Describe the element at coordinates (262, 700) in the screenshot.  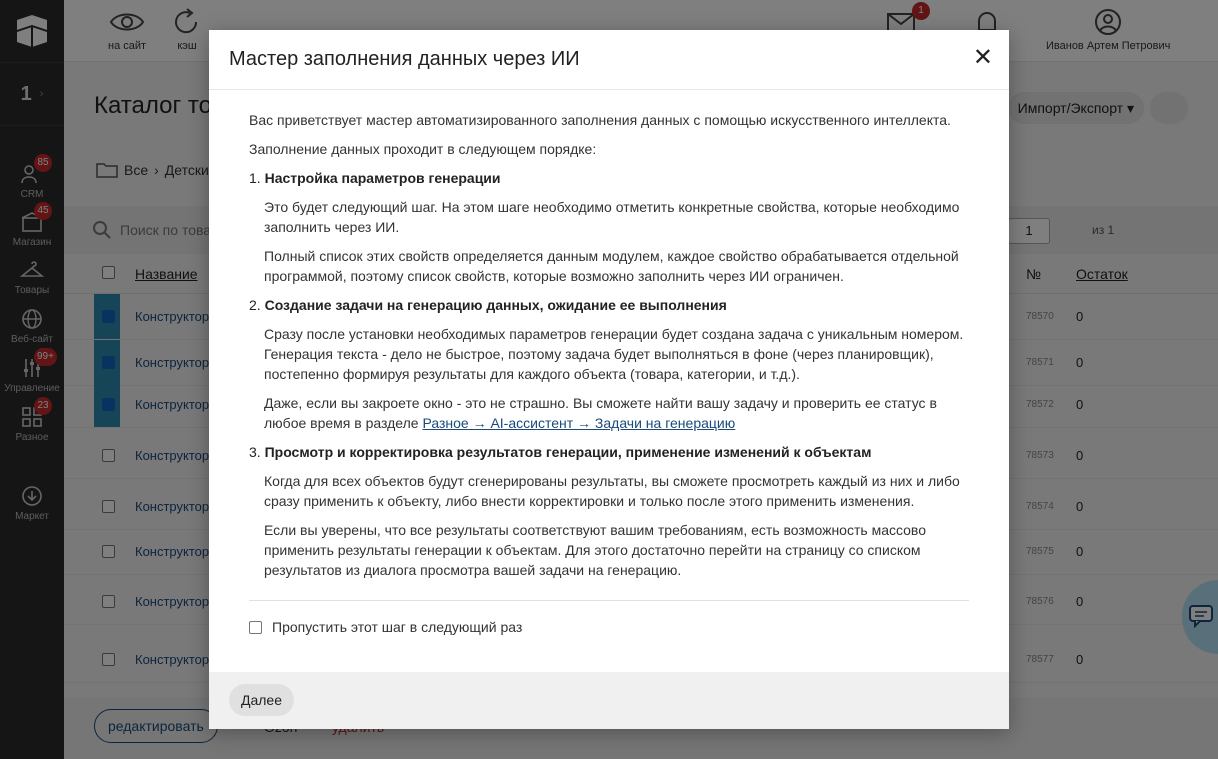
I see `next-button: Далее` at that location.